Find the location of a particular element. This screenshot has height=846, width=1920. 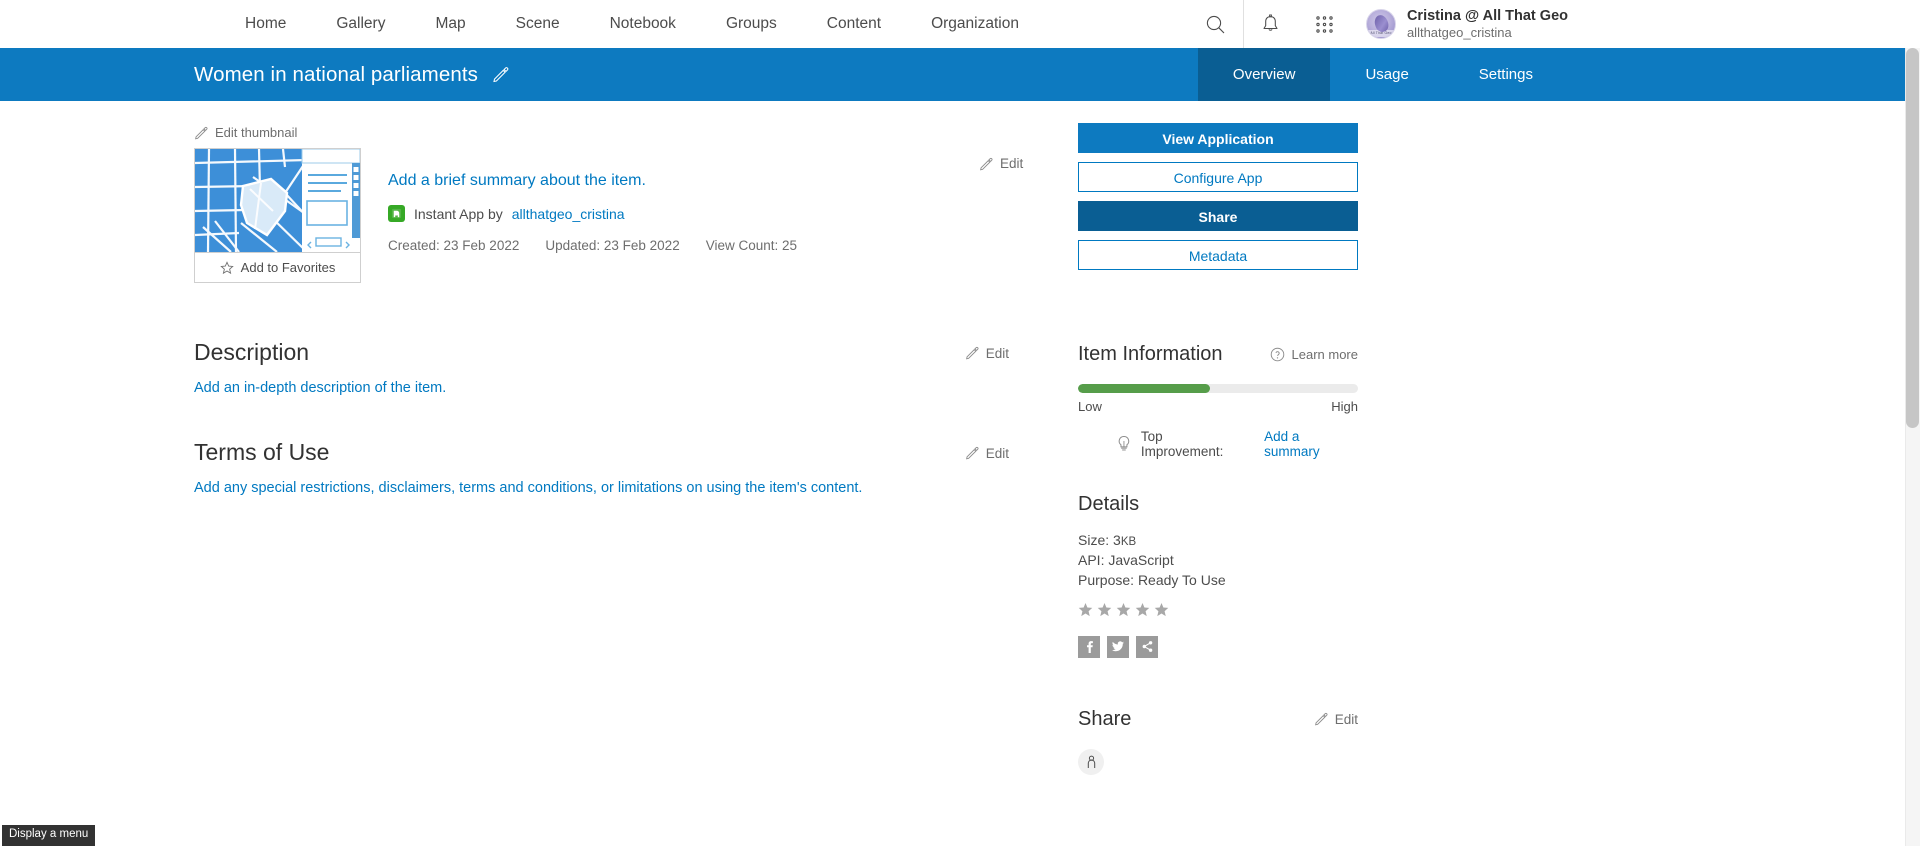

facebook-share-button is located at coordinates (1089, 646).